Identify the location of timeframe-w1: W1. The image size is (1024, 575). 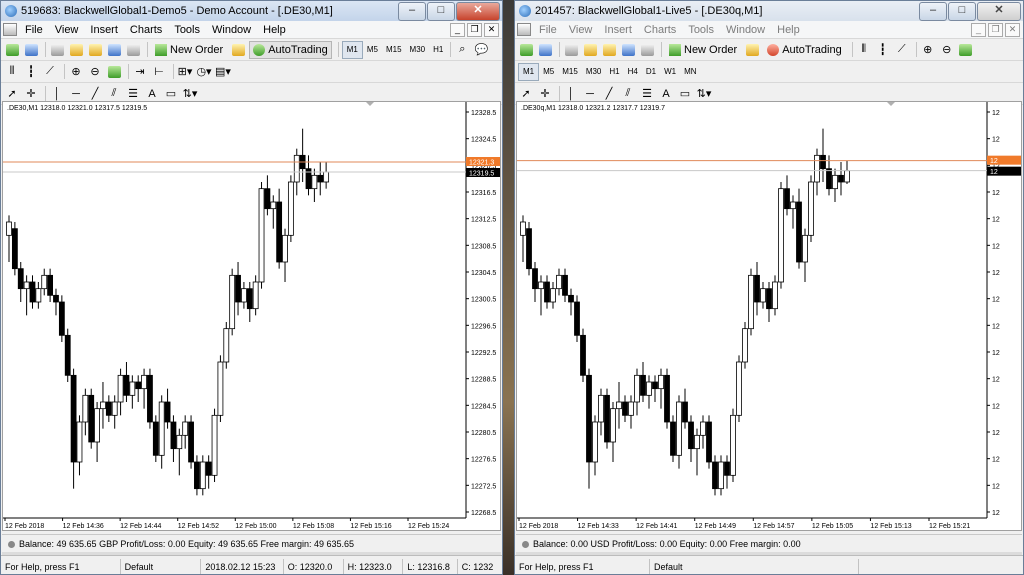
(670, 72).